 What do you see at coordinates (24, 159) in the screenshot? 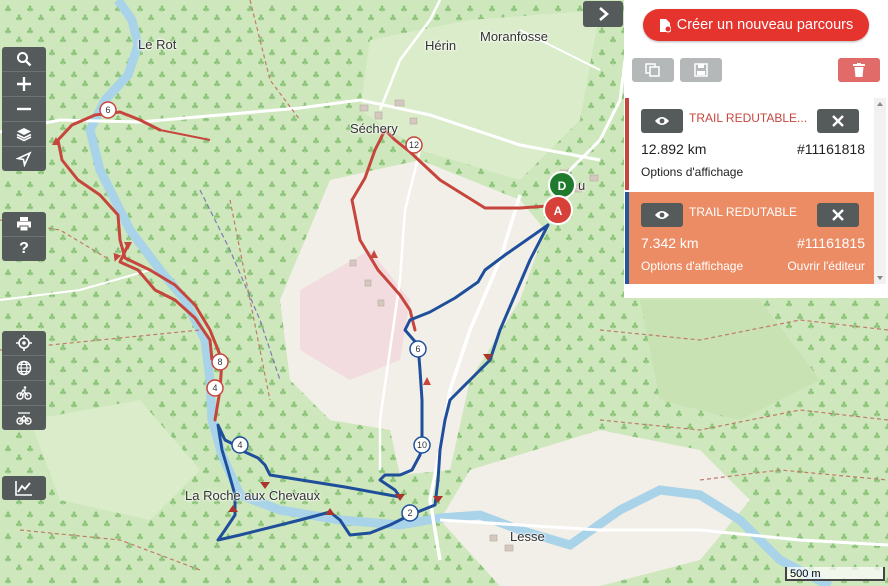
I see `navigation-arrow-icon` at bounding box center [24, 159].